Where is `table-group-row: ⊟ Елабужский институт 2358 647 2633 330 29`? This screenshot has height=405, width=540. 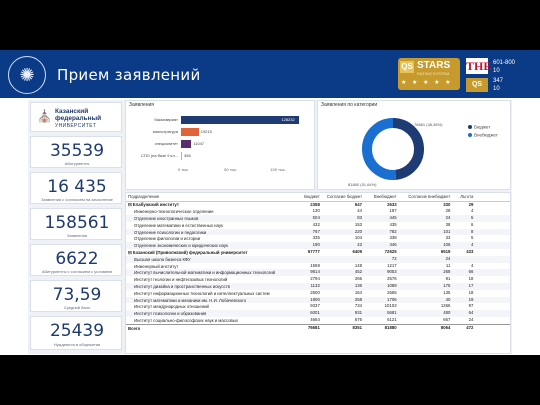 table-group-row: ⊟ Елабужский институт 2358 647 2633 330 29 is located at coordinates (318, 204).